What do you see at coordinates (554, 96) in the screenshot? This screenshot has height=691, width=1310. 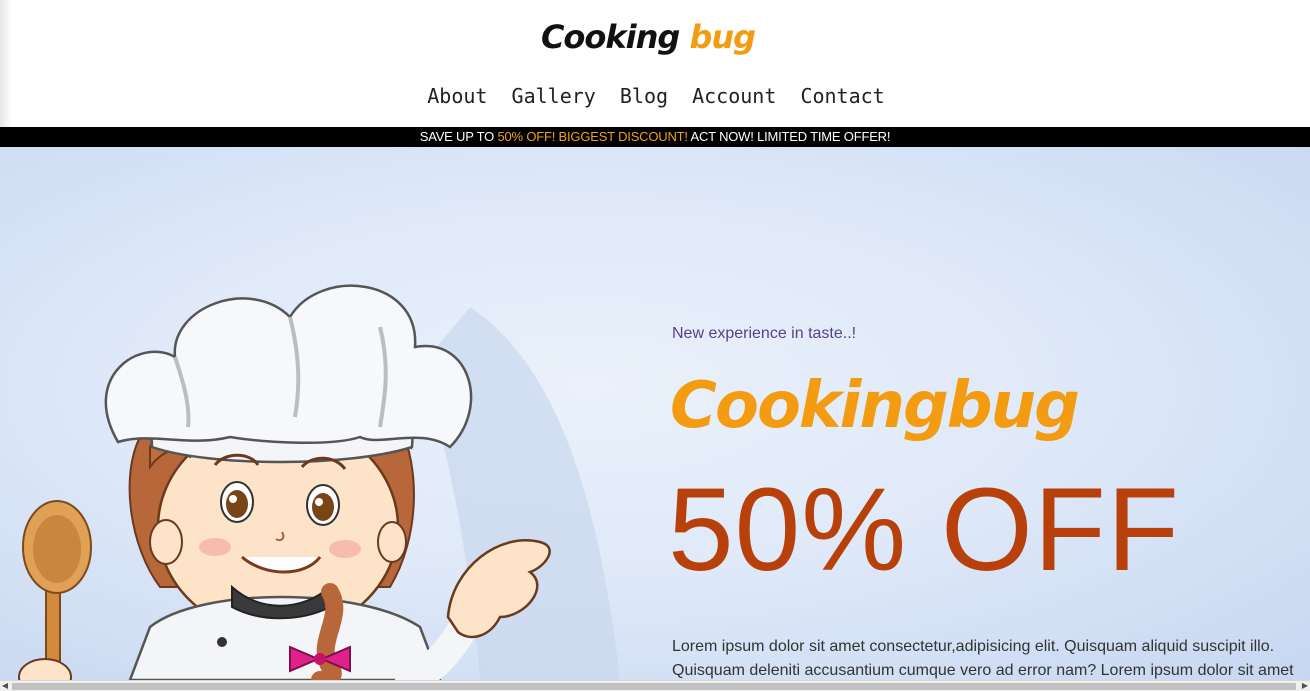 I see `nav-gallery: Gallery` at bounding box center [554, 96].